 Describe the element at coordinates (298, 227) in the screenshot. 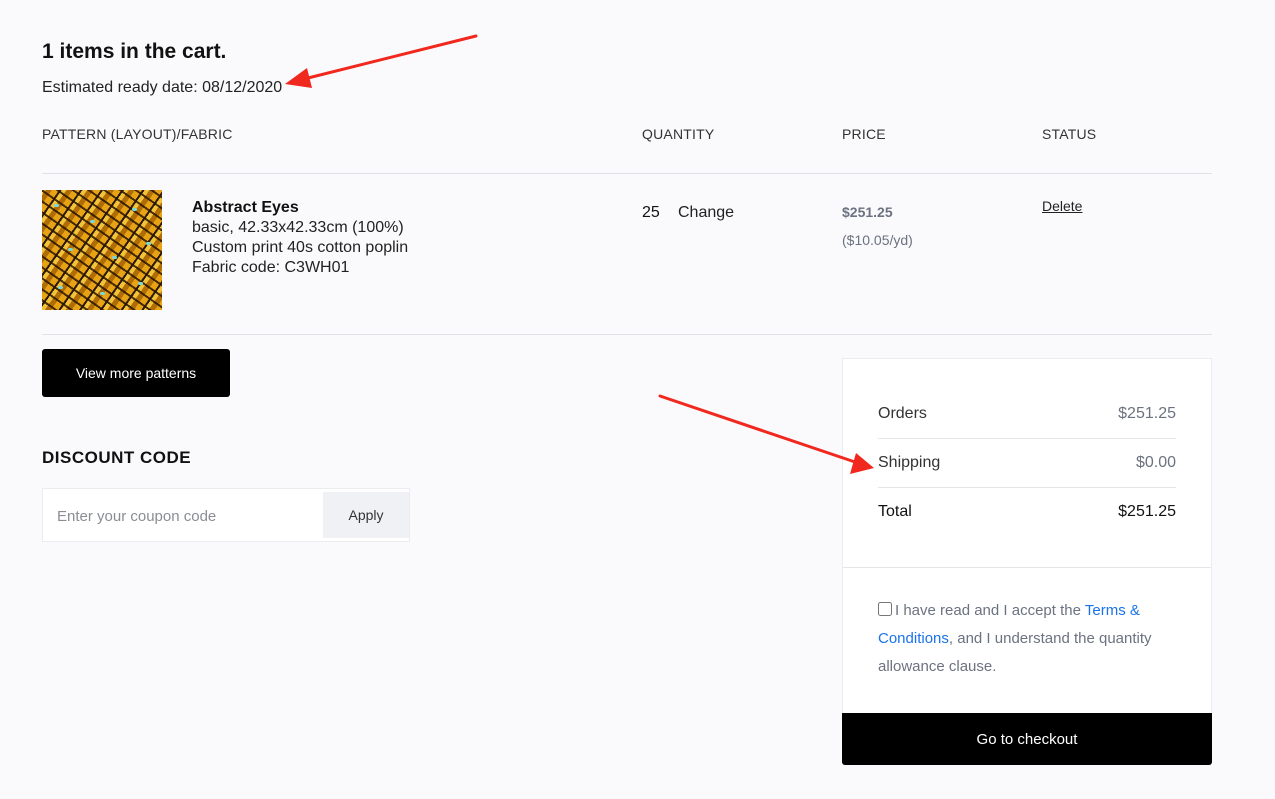

I see `item-layout: basic, 42.33x42.33cm (100%)` at that location.